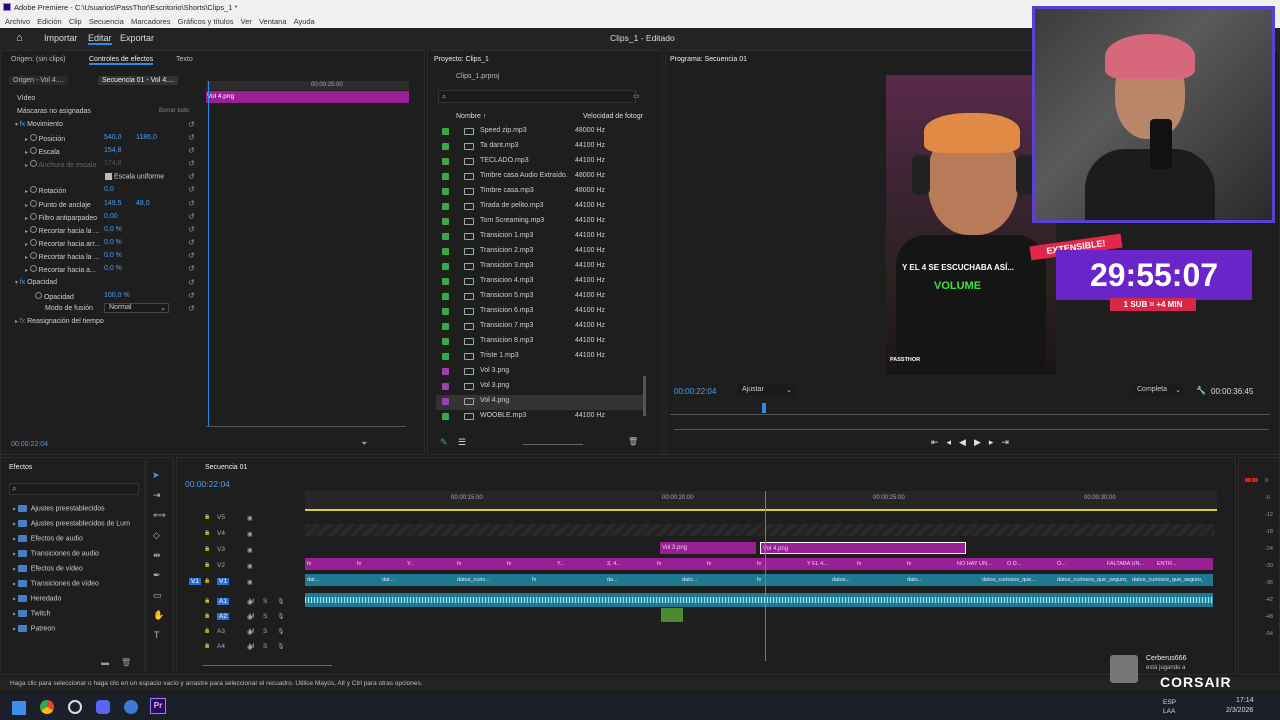  Describe the element at coordinates (42, 151) in the screenshot. I see `prop-1: ▸ Escala` at that location.